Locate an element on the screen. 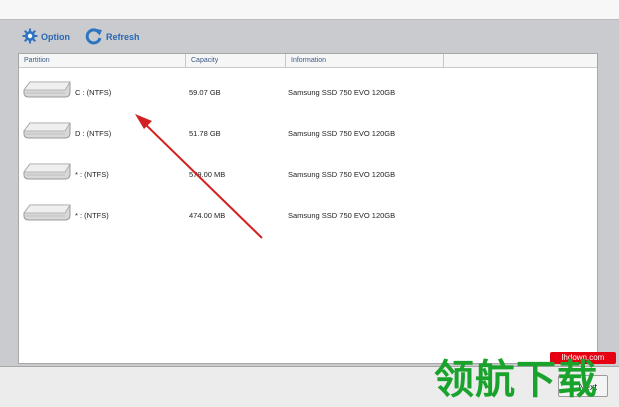  partition-capacity: 59.07 GB is located at coordinates (205, 92).